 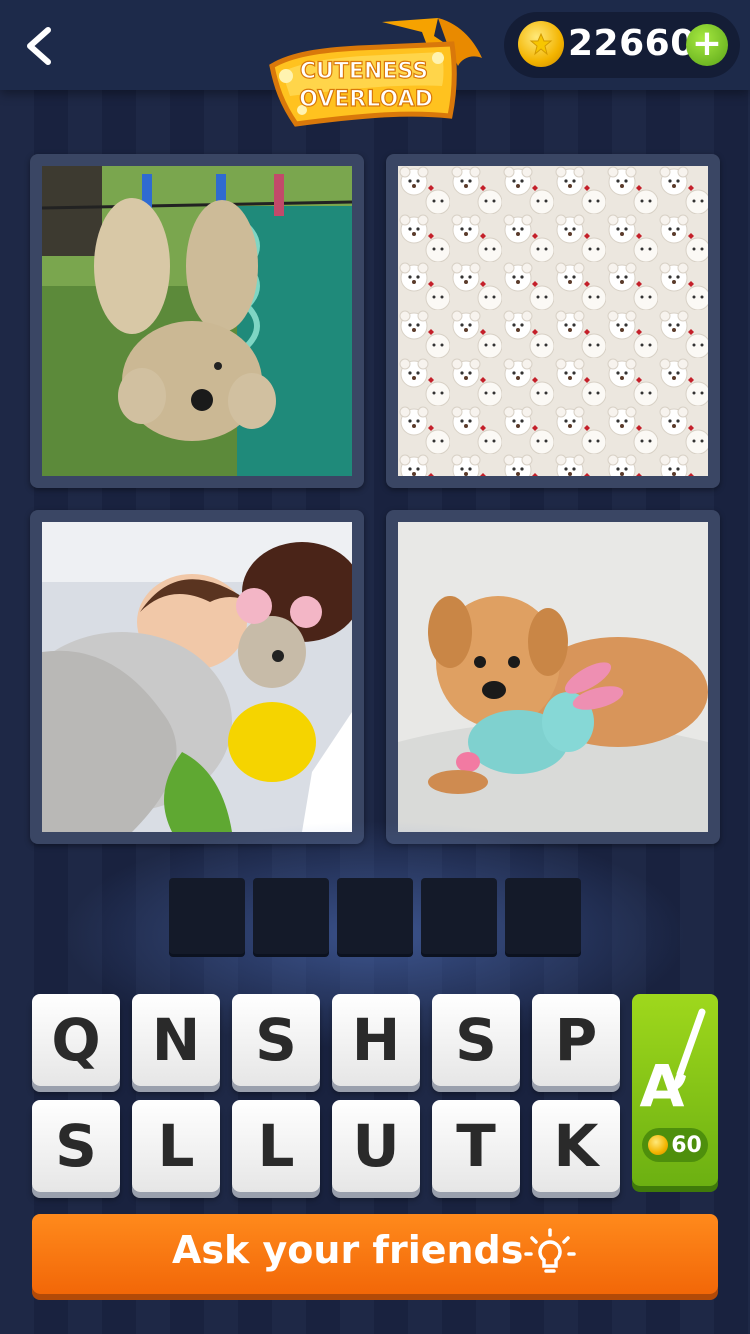 I want to click on letter-key: Q, so click(x=76, y=1040).